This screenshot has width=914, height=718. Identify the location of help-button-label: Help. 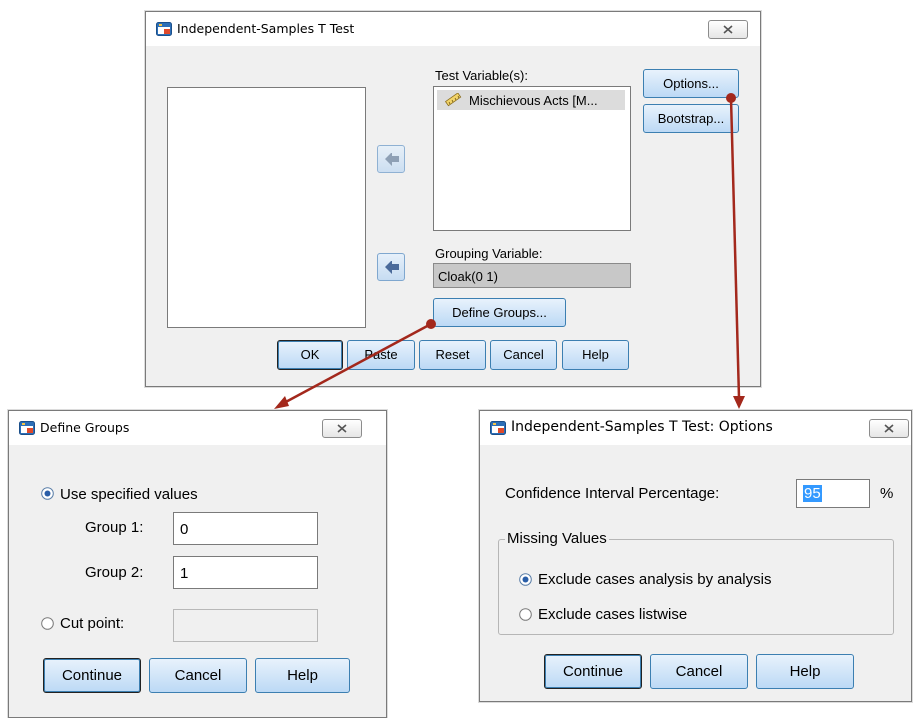
(595, 354).